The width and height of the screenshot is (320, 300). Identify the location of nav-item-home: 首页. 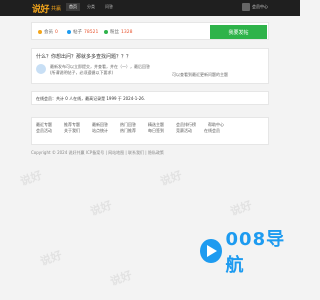
(73, 7).